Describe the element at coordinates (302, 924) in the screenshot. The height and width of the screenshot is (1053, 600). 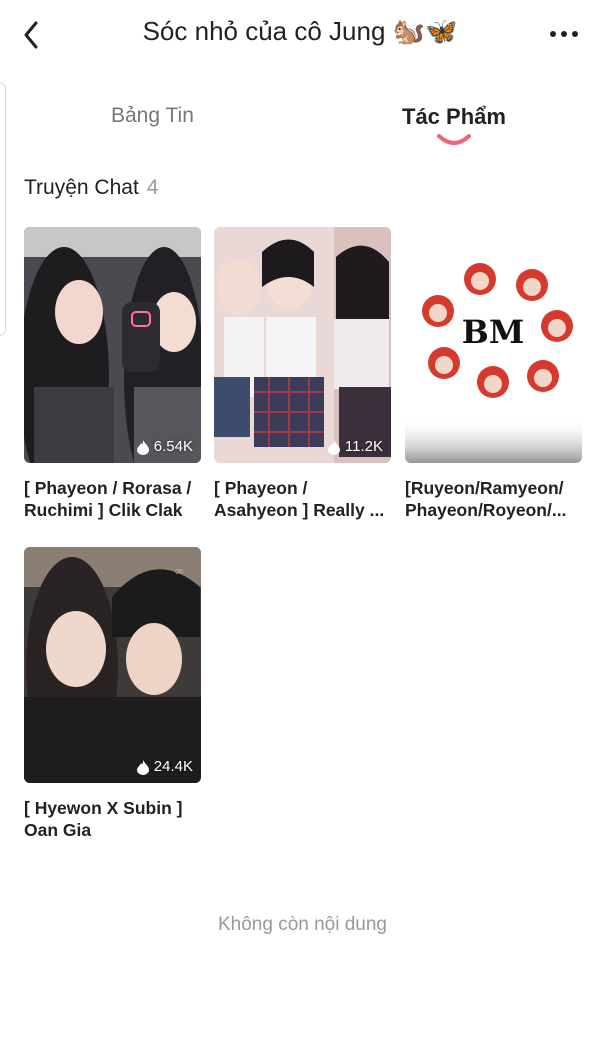
I see `end-of-content-text: Không còn nội dung` at that location.